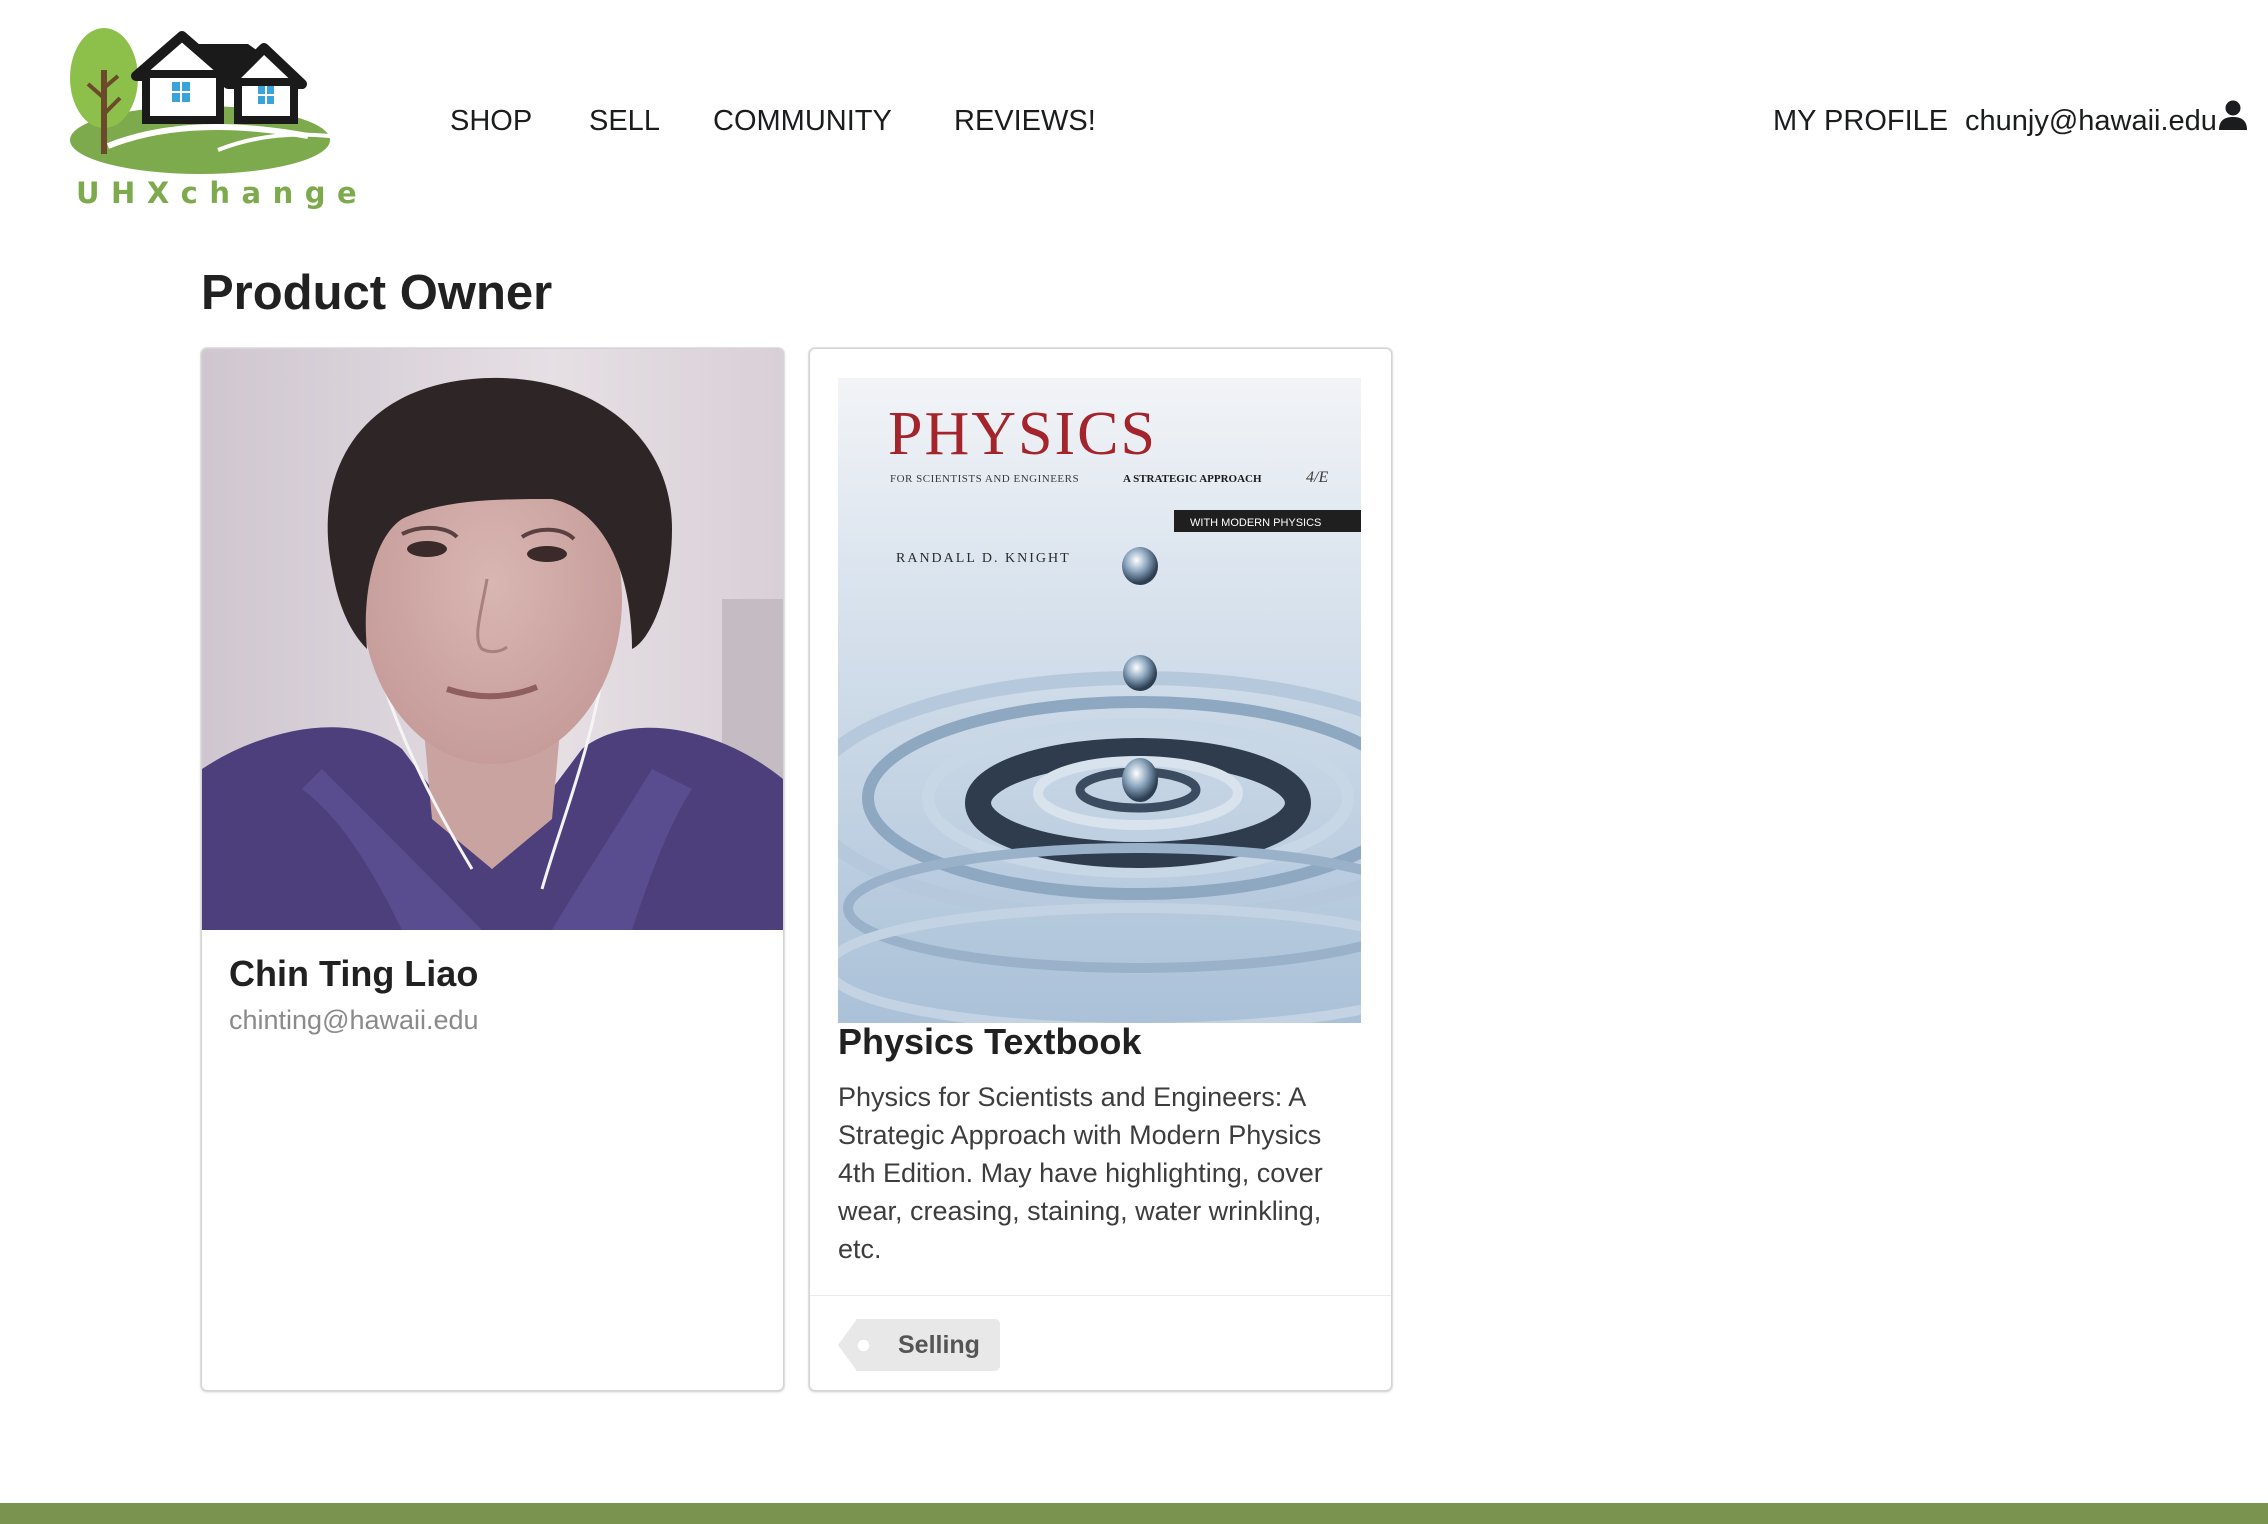 The image size is (2268, 1524). I want to click on user-email: chunjy@hawaii.edu, so click(2091, 121).